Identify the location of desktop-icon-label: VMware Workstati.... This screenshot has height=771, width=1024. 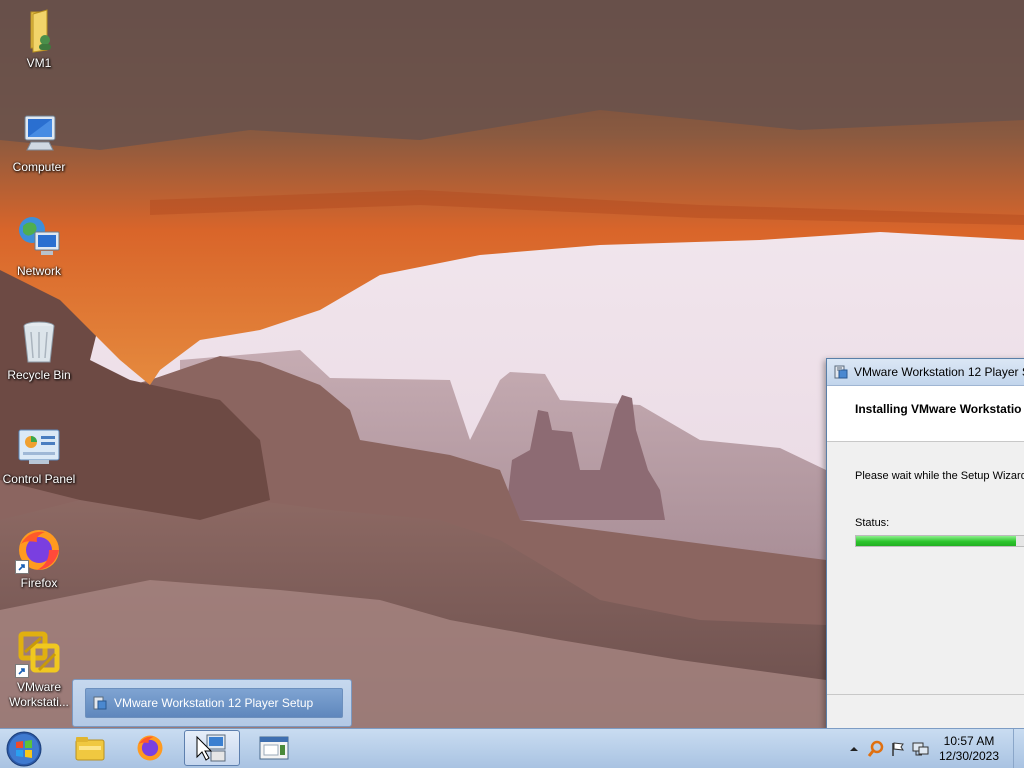
(39, 694).